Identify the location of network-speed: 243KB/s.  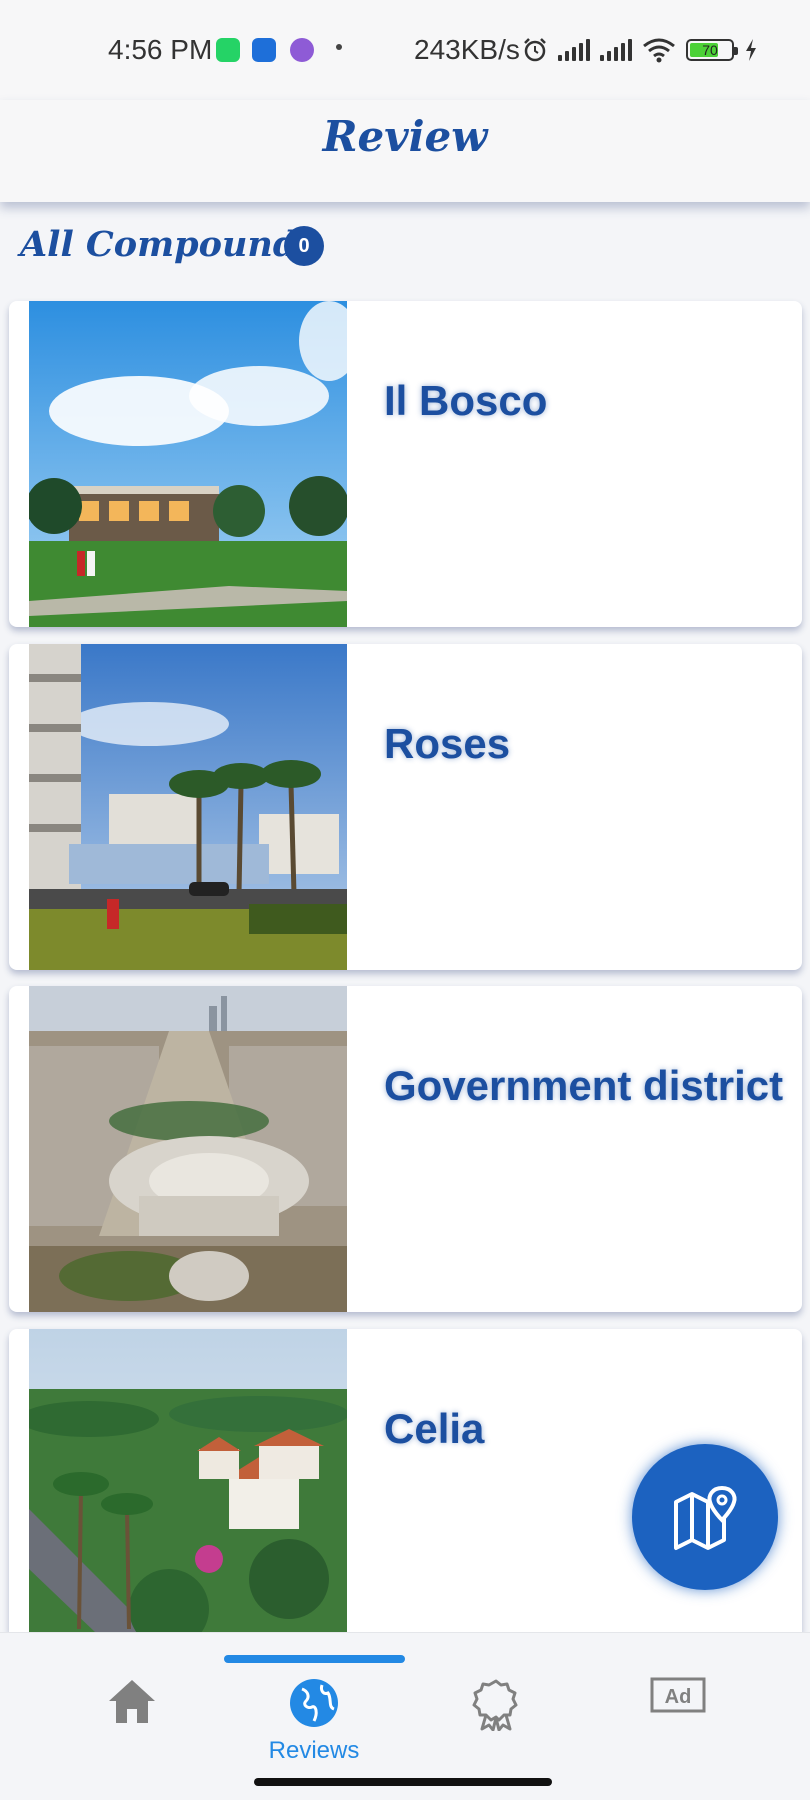
(467, 49).